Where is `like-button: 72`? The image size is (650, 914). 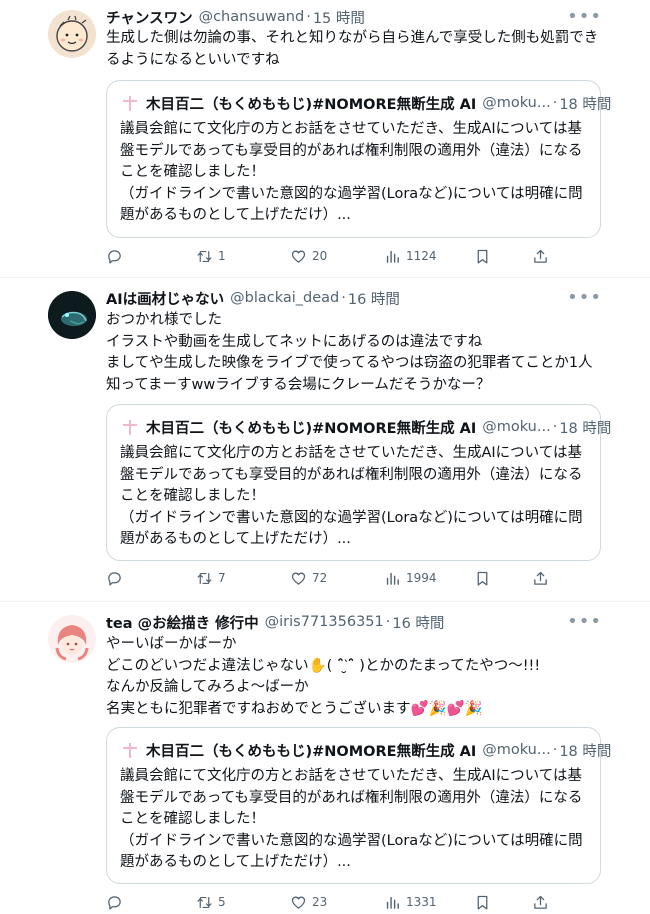
like-button: 72 is located at coordinates (308, 578).